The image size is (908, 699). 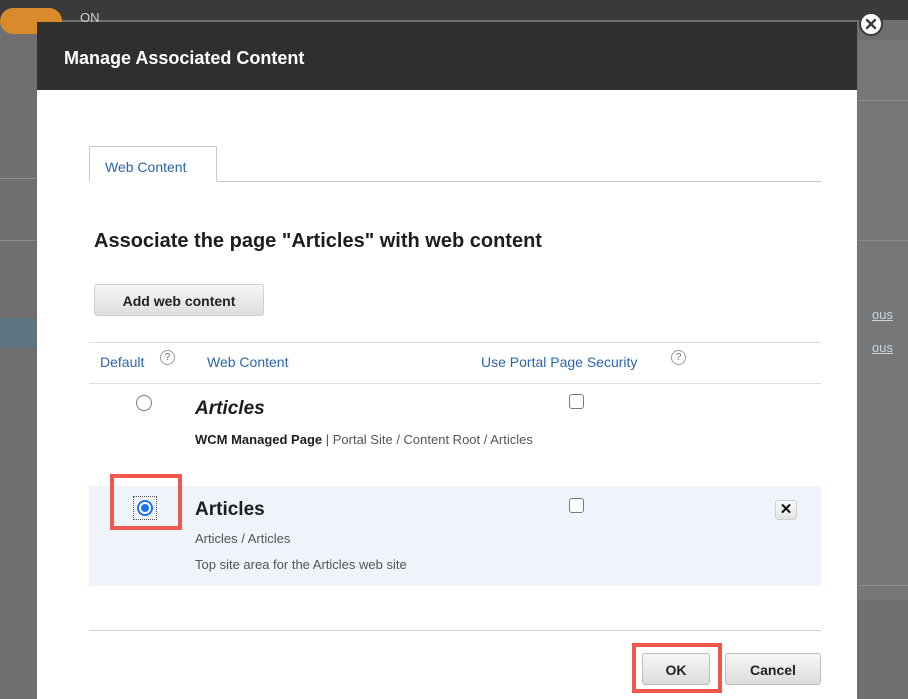 I want to click on row-1-title: Articles, so click(x=230, y=408).